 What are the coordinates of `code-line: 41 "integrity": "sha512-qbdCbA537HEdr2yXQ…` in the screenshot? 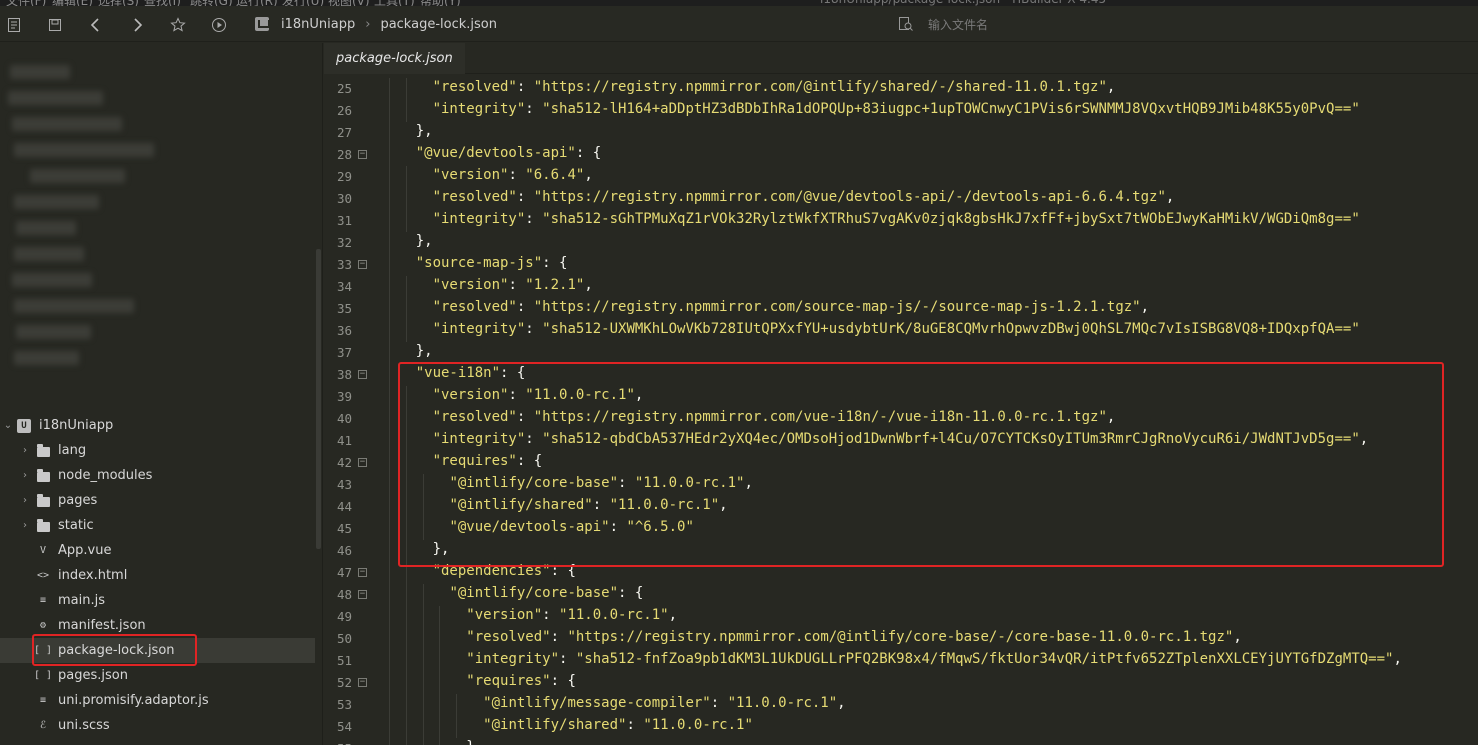 It's located at (901, 441).